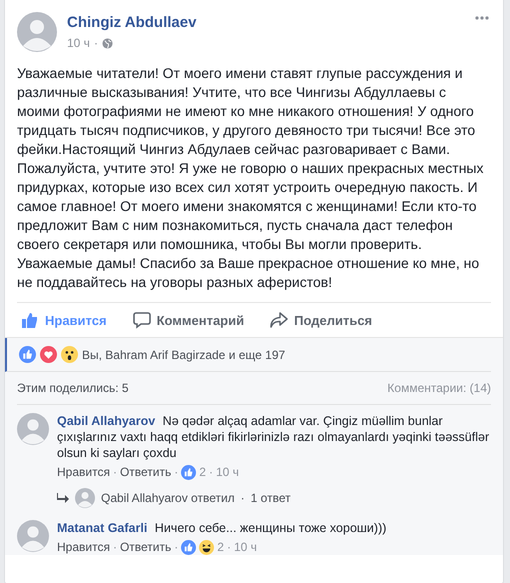 The height and width of the screenshot is (583, 510). Describe the element at coordinates (270, 498) in the screenshot. I see `reply-count: 1 ответ` at that location.